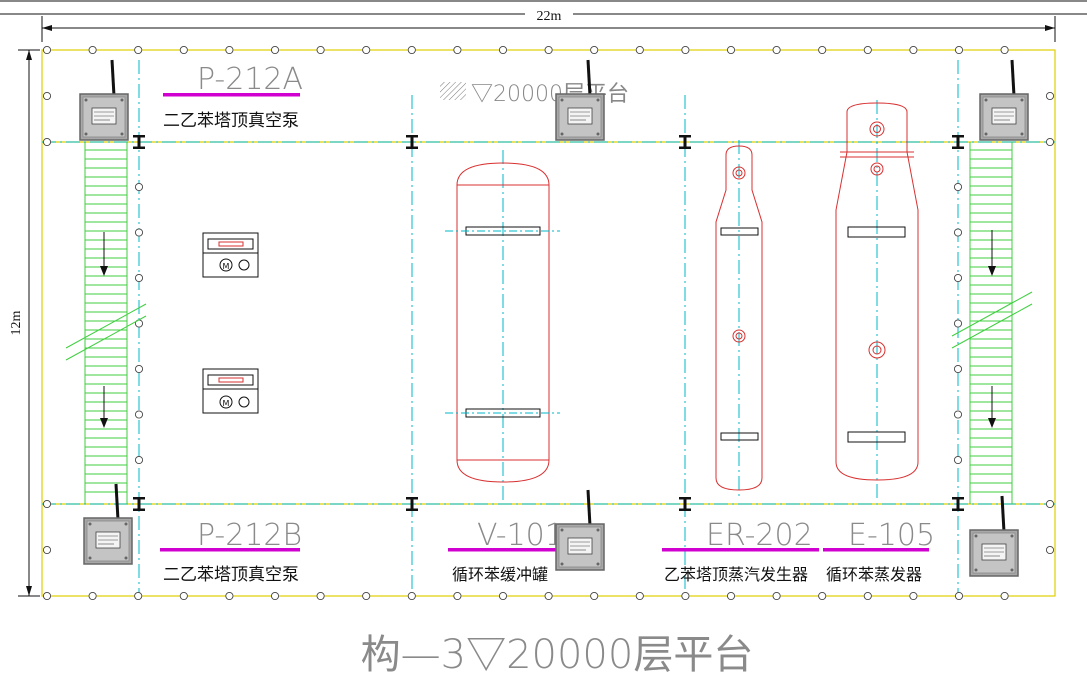 Image resolution: width=1087 pixels, height=685 pixels. I want to click on equipment-label-v101: V-101 循环苯缓冲罐, so click(506, 551).